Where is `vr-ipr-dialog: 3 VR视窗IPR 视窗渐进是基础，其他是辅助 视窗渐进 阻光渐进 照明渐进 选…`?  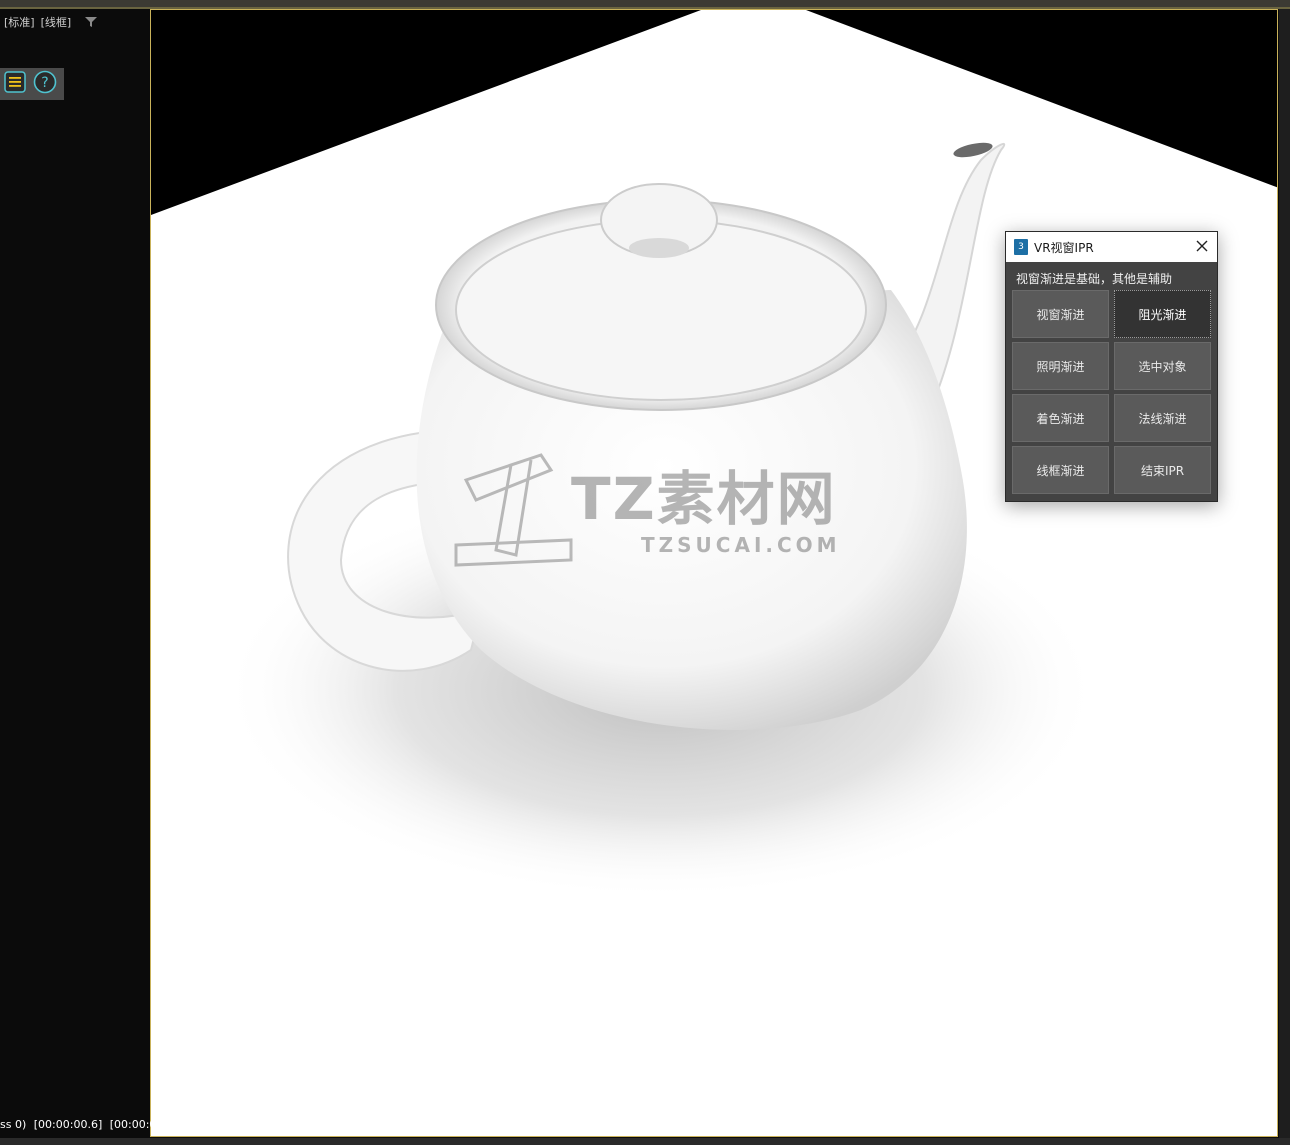 vr-ipr-dialog: 3 VR视窗IPR 视窗渐进是基础，其他是辅助 视窗渐进 阻光渐进 照明渐进 选… is located at coordinates (1111, 366).